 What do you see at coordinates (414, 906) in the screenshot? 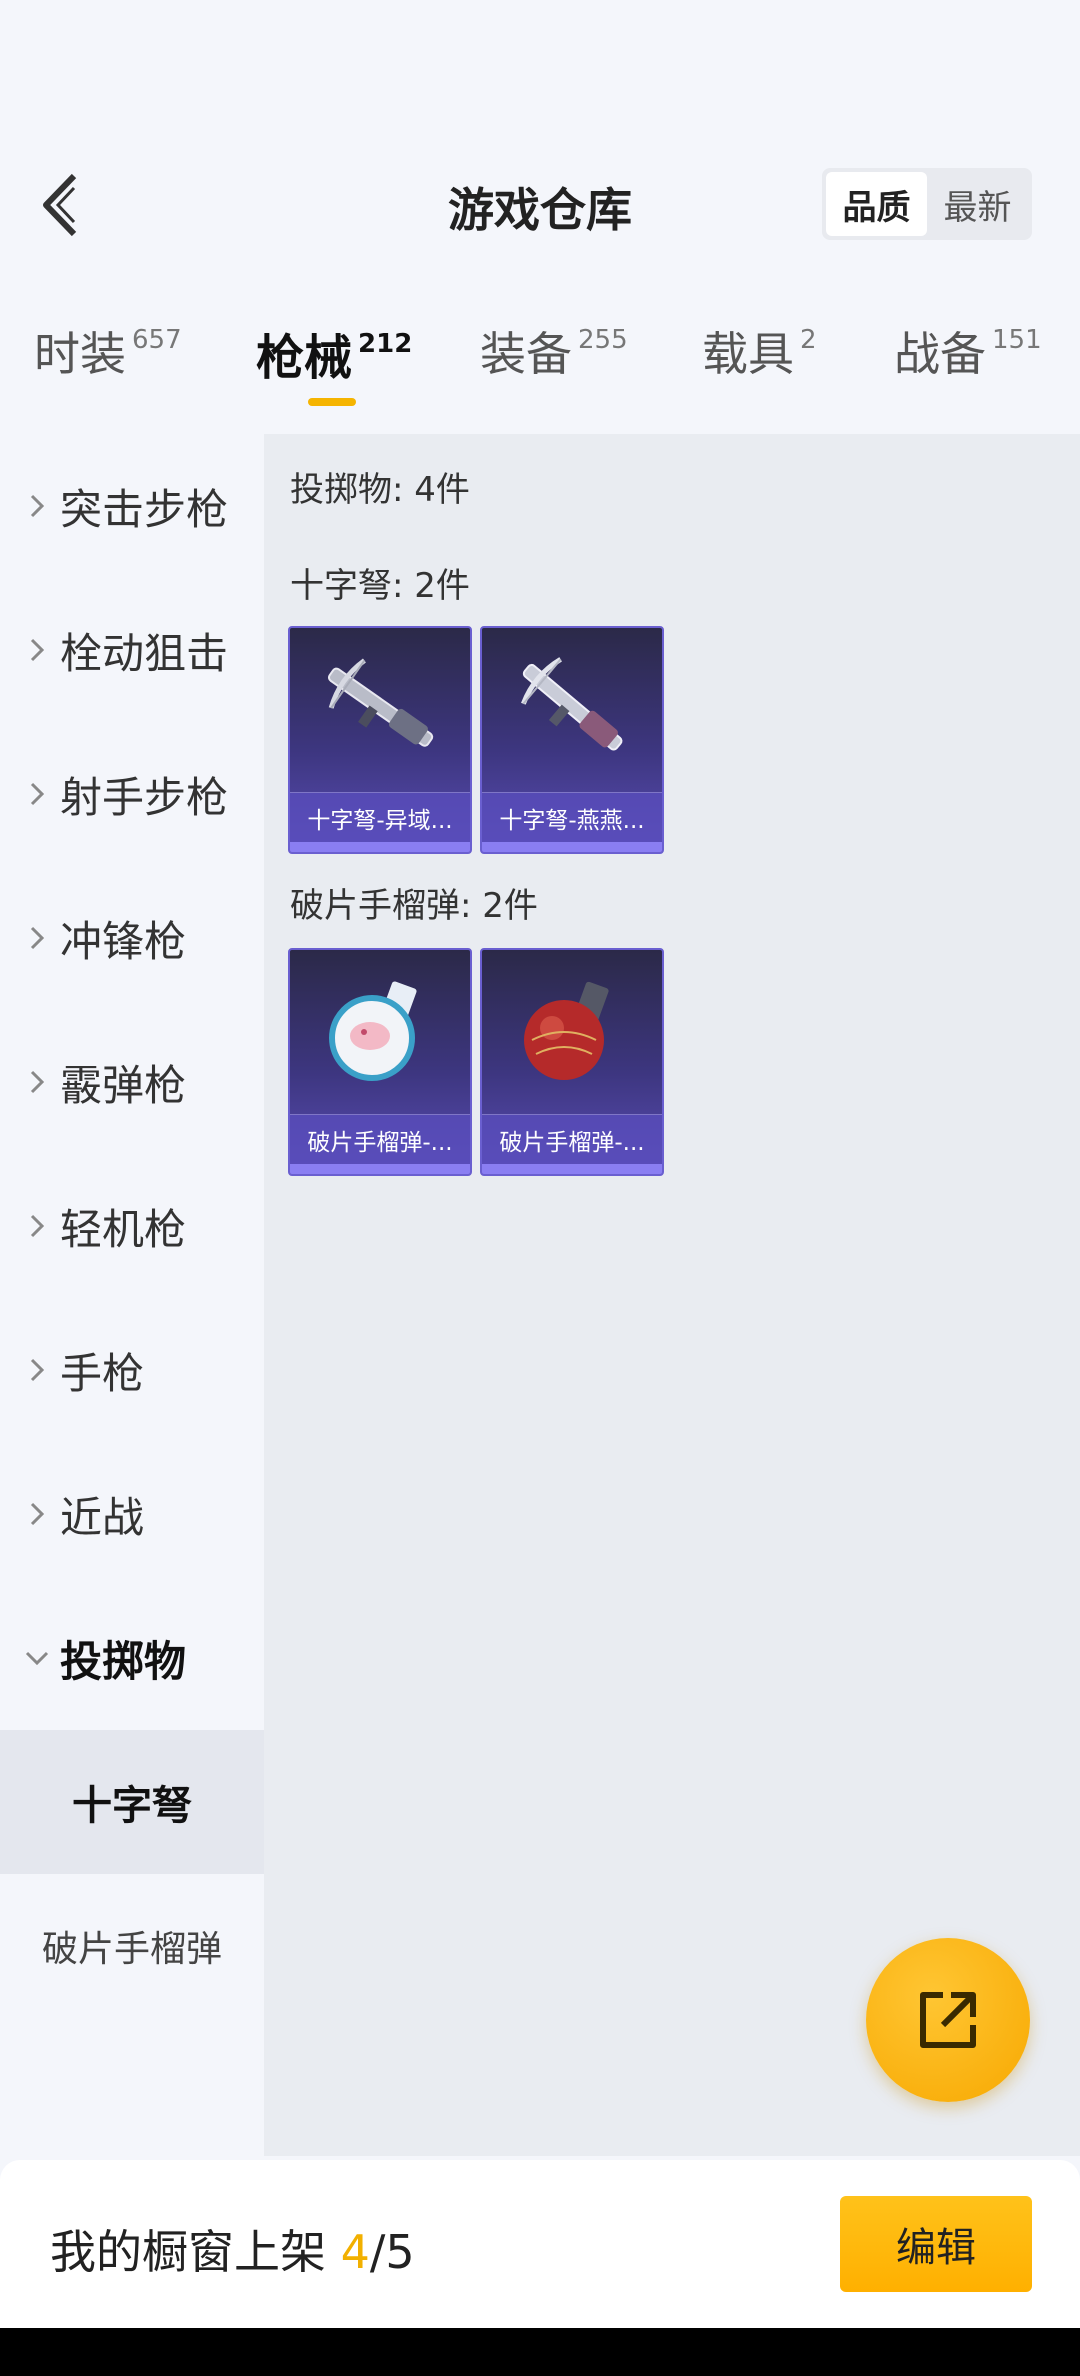
I see `section-title-frag-grenade: 破片手榴弹: 2件` at bounding box center [414, 906].